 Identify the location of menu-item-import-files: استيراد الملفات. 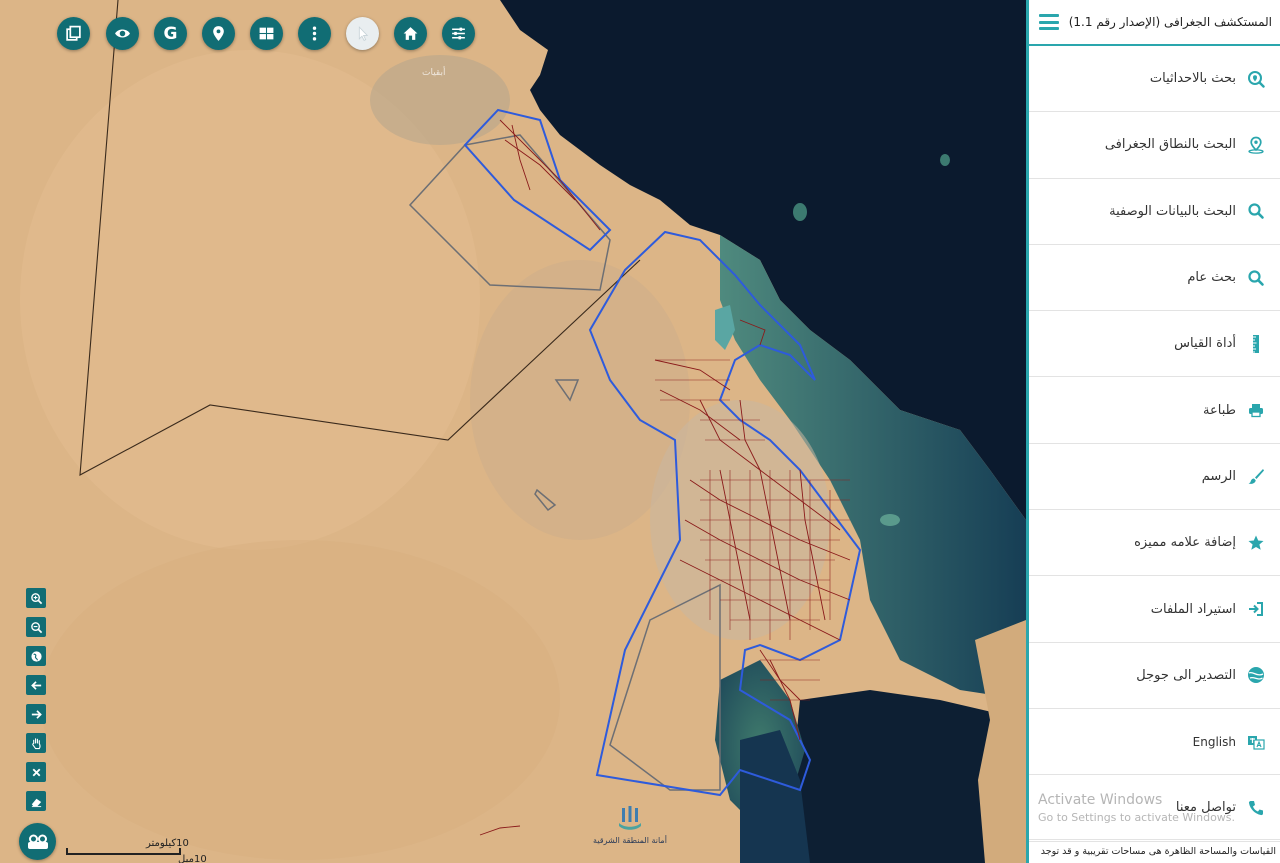
(1154, 609).